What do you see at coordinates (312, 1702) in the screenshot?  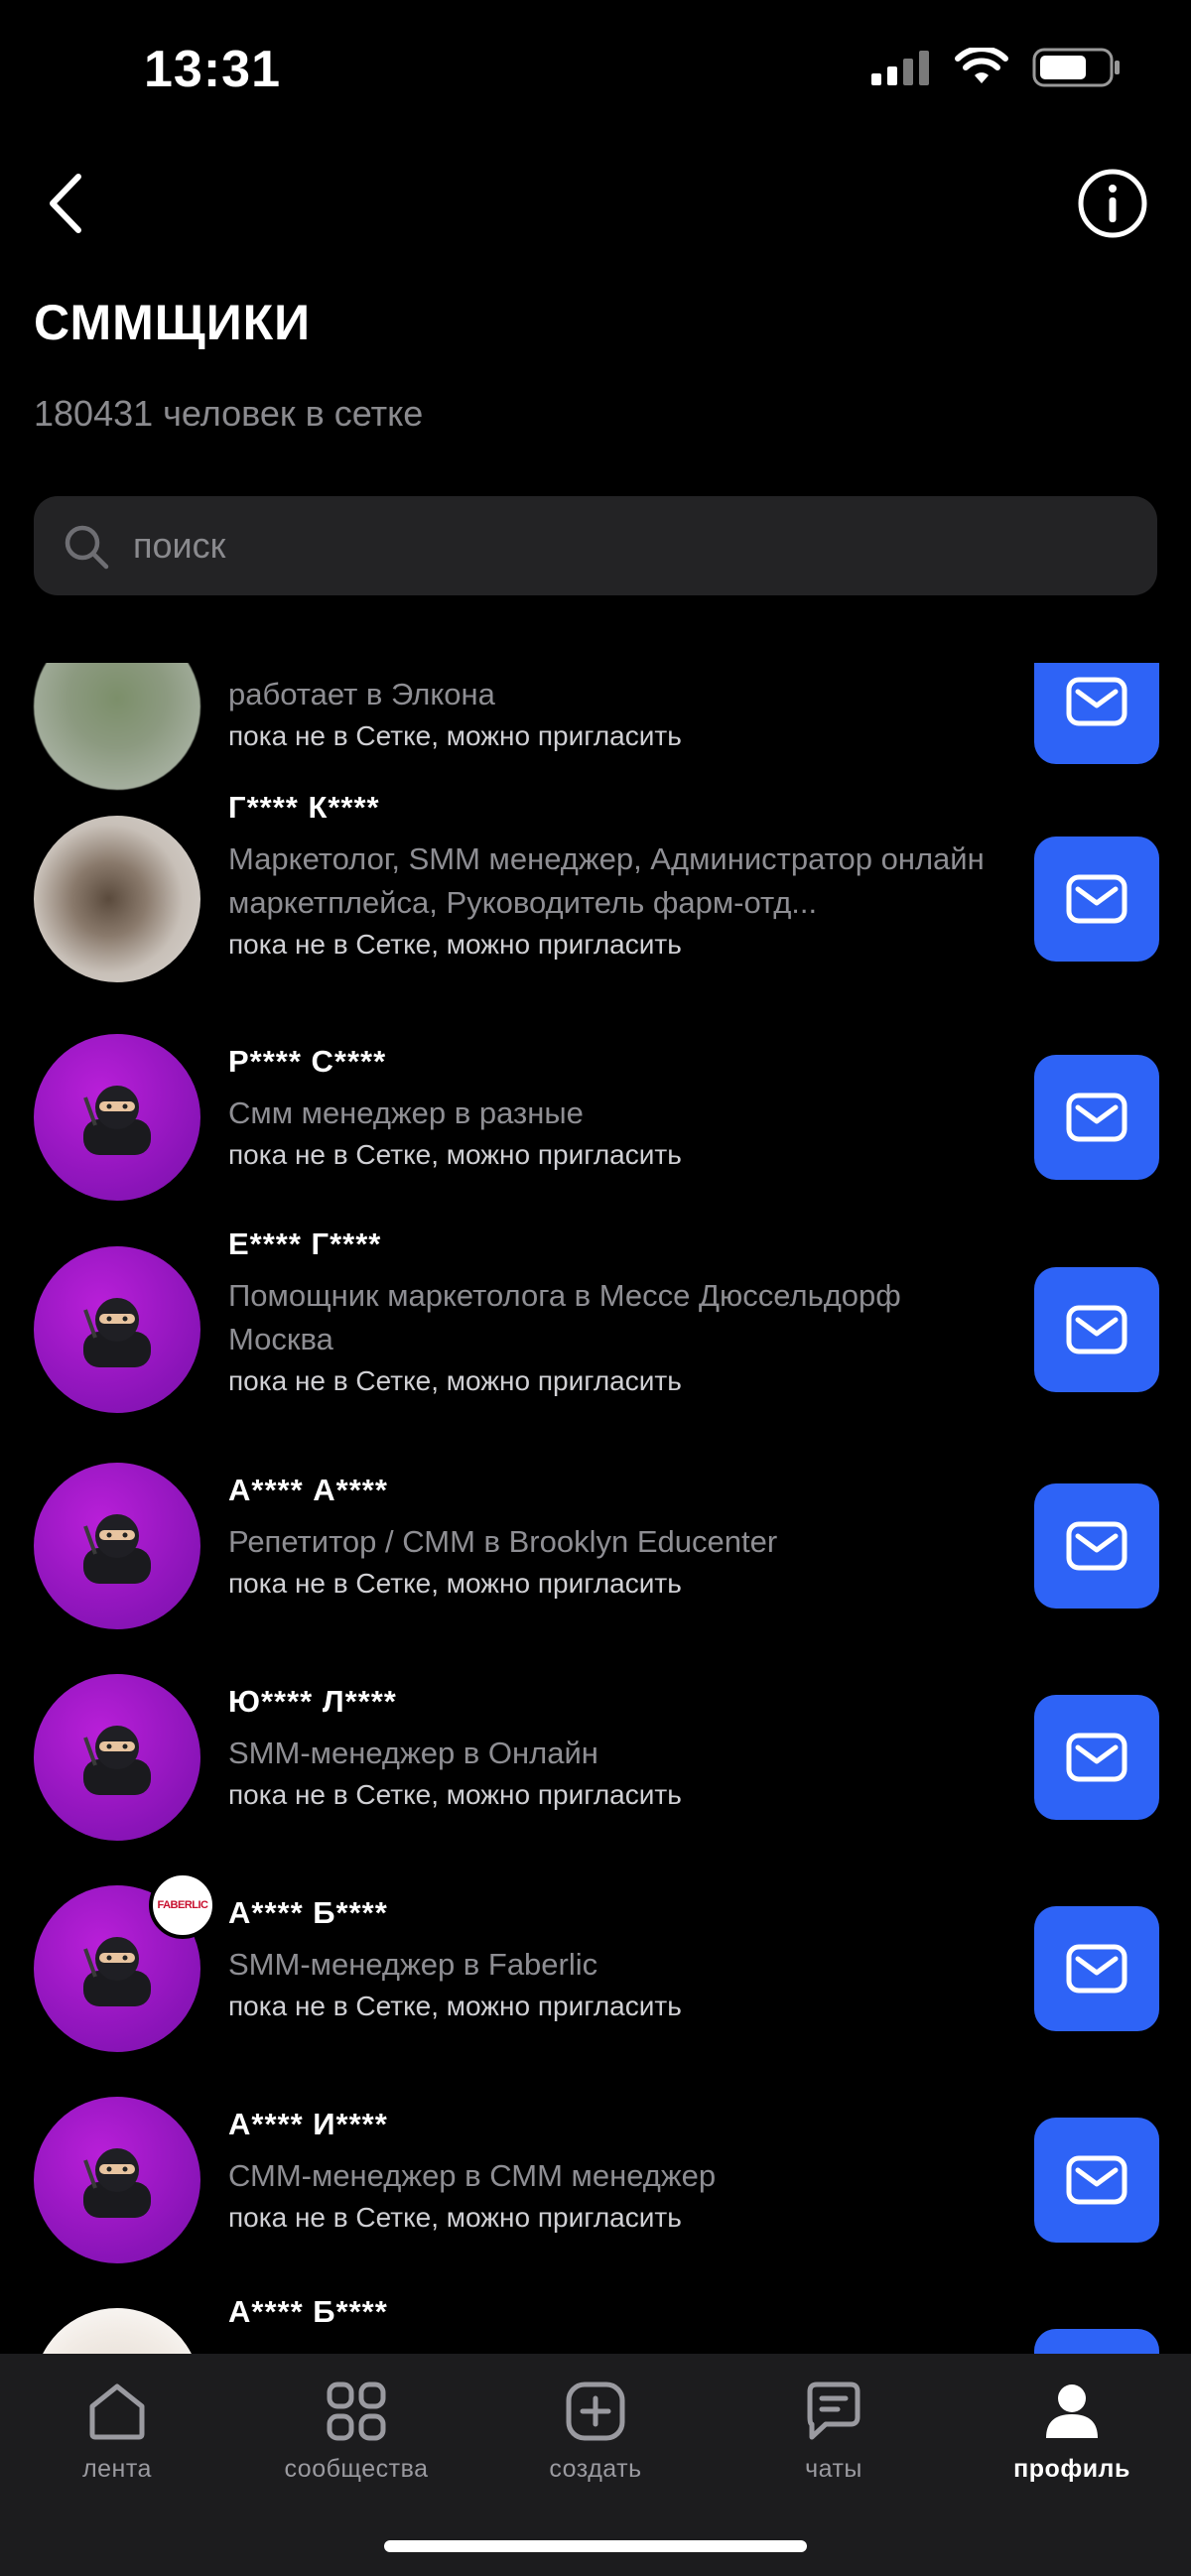 I see `person-name: Ю**** Л****` at bounding box center [312, 1702].